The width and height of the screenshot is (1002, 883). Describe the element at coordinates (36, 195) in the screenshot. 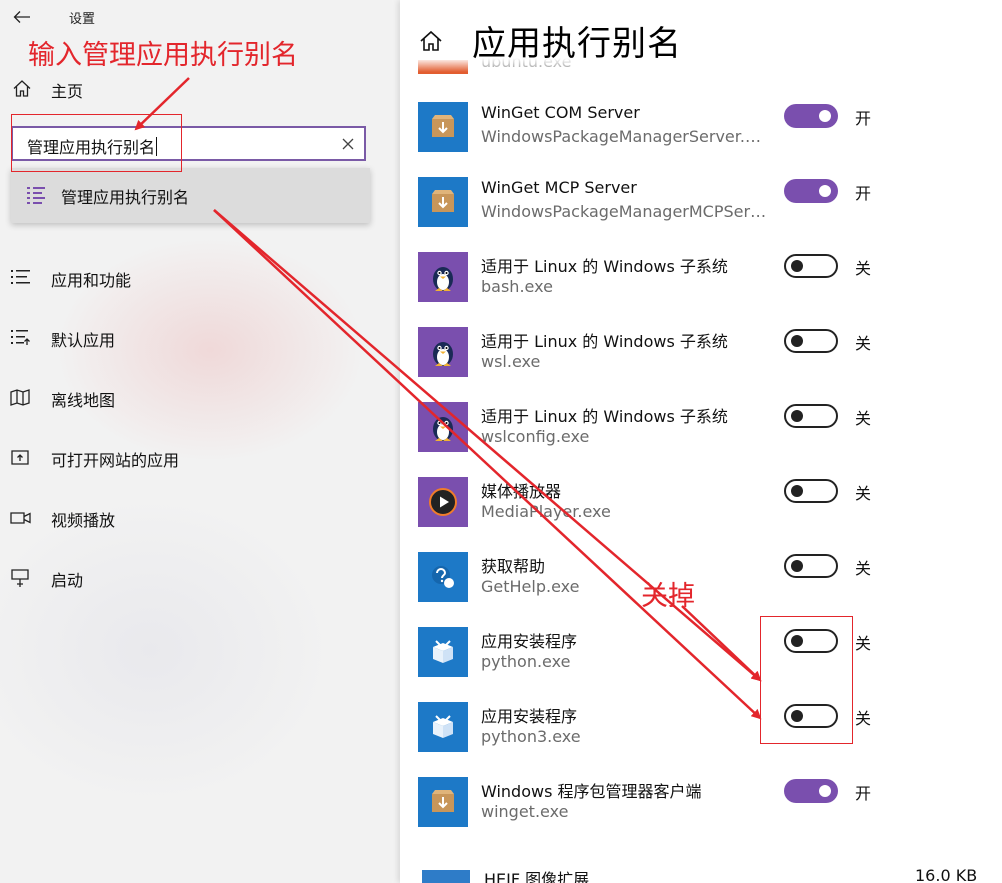

I see `list-icon` at that location.